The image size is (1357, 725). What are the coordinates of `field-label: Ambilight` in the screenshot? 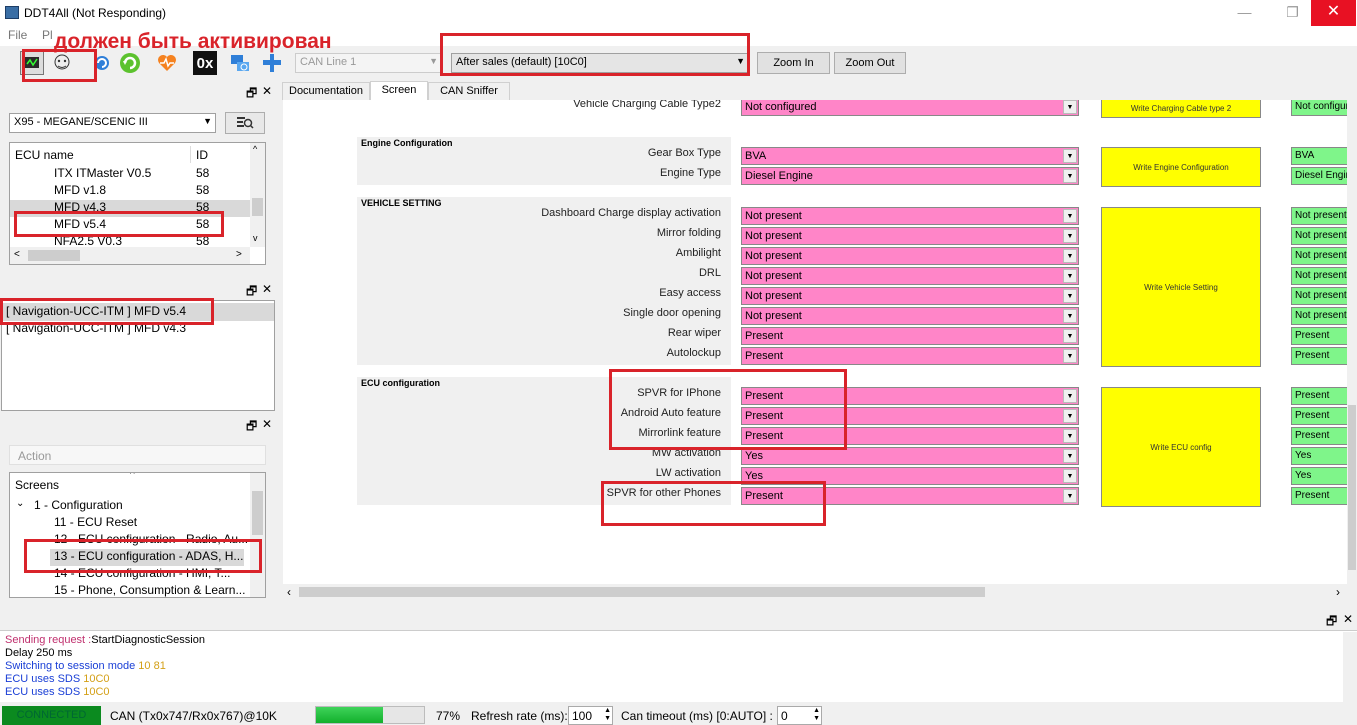 It's located at (698, 253).